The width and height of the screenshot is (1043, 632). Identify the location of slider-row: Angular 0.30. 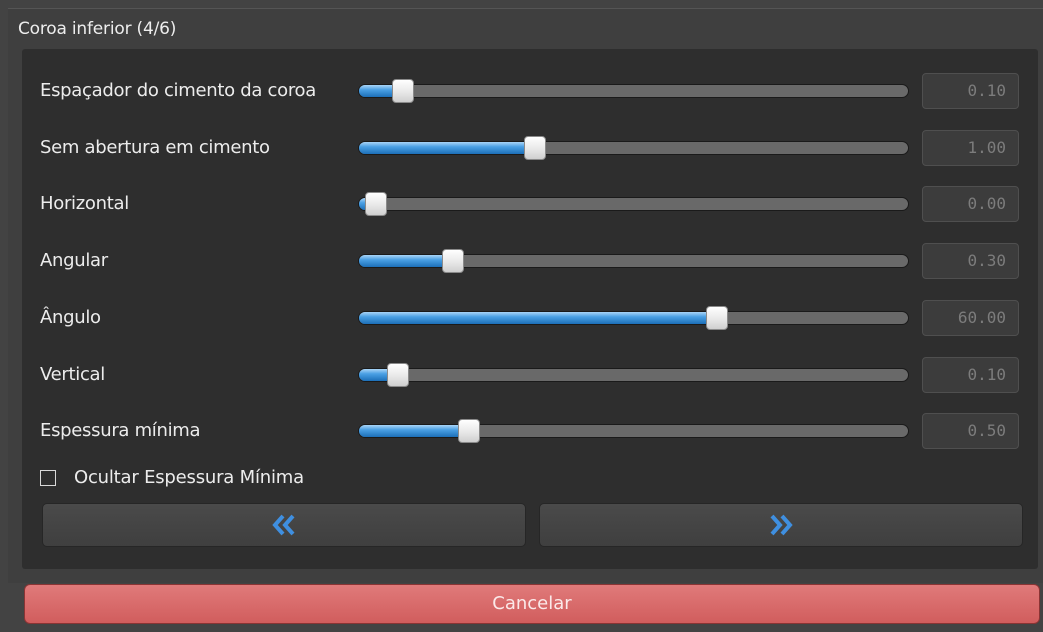
(521, 261).